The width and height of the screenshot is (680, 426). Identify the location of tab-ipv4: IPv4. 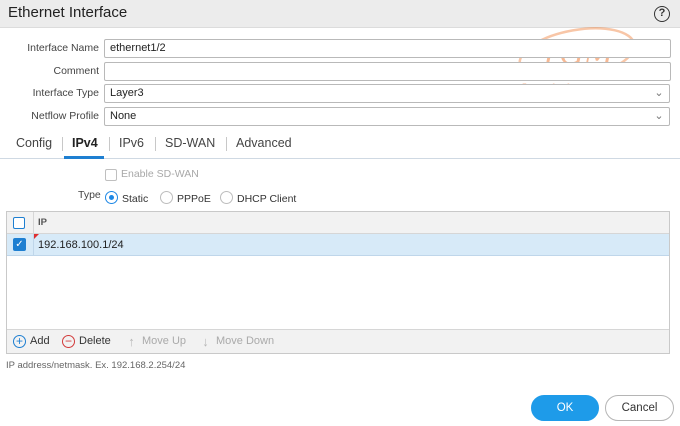
(85, 143).